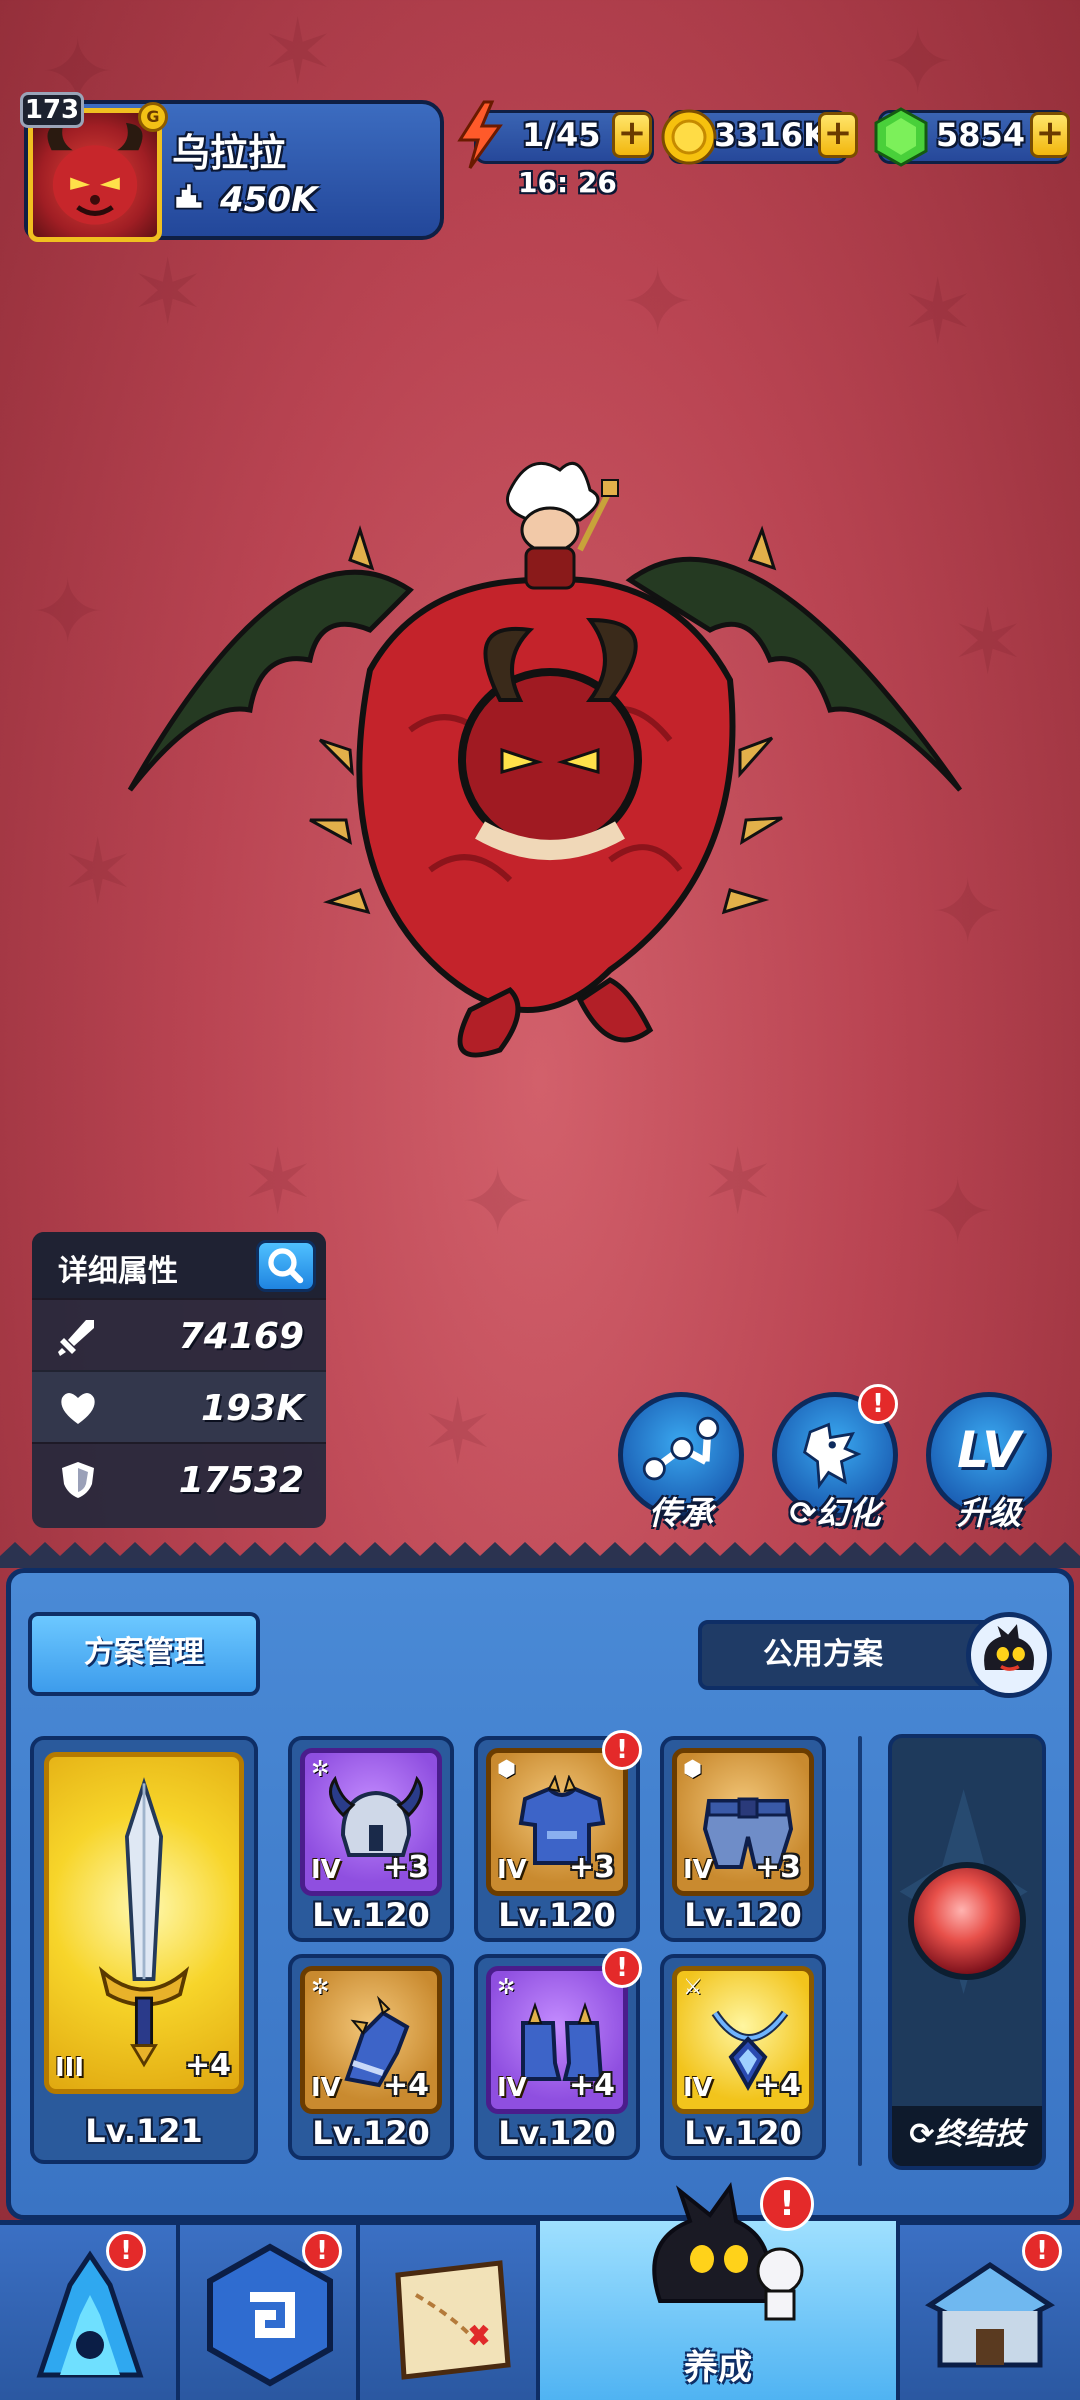  I want to click on crystal-tower-icon, so click(90, 2314).